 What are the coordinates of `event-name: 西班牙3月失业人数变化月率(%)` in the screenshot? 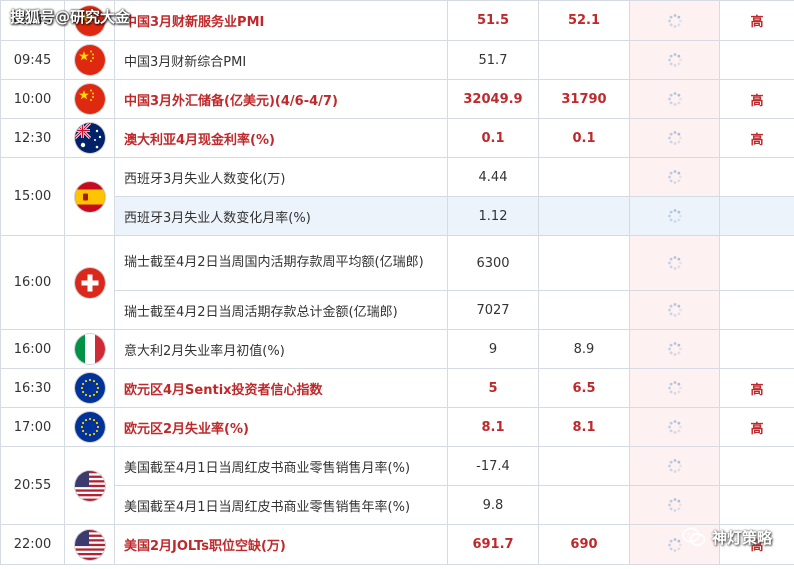 It's located at (281, 216).